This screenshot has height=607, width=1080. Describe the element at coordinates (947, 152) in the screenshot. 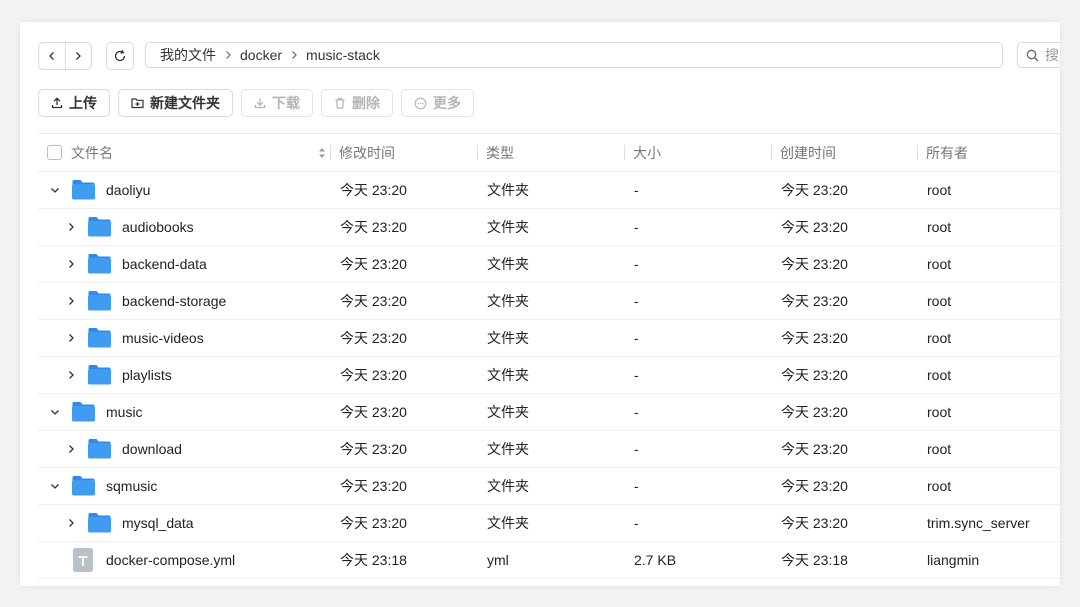

I see `column-owner: 所有者` at that location.